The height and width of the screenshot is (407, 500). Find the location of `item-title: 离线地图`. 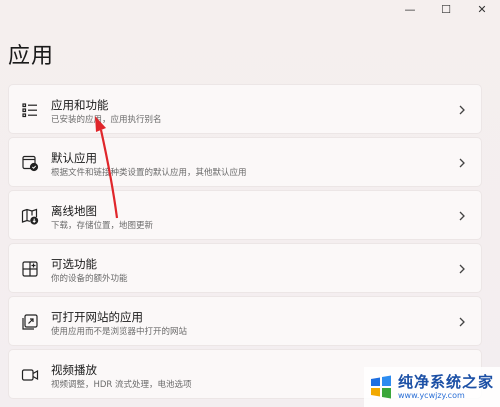

item-title: 离线地图 is located at coordinates (74, 211).